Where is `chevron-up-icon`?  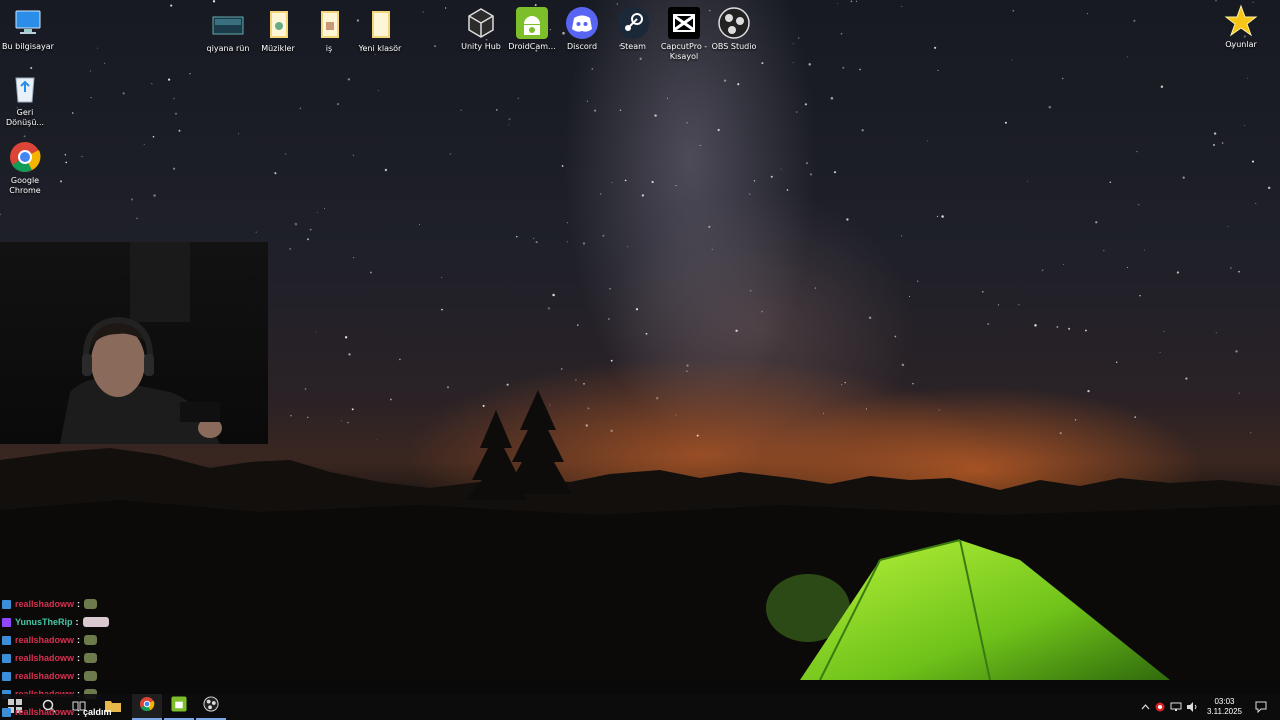
chevron-up-icon is located at coordinates (1145, 707).